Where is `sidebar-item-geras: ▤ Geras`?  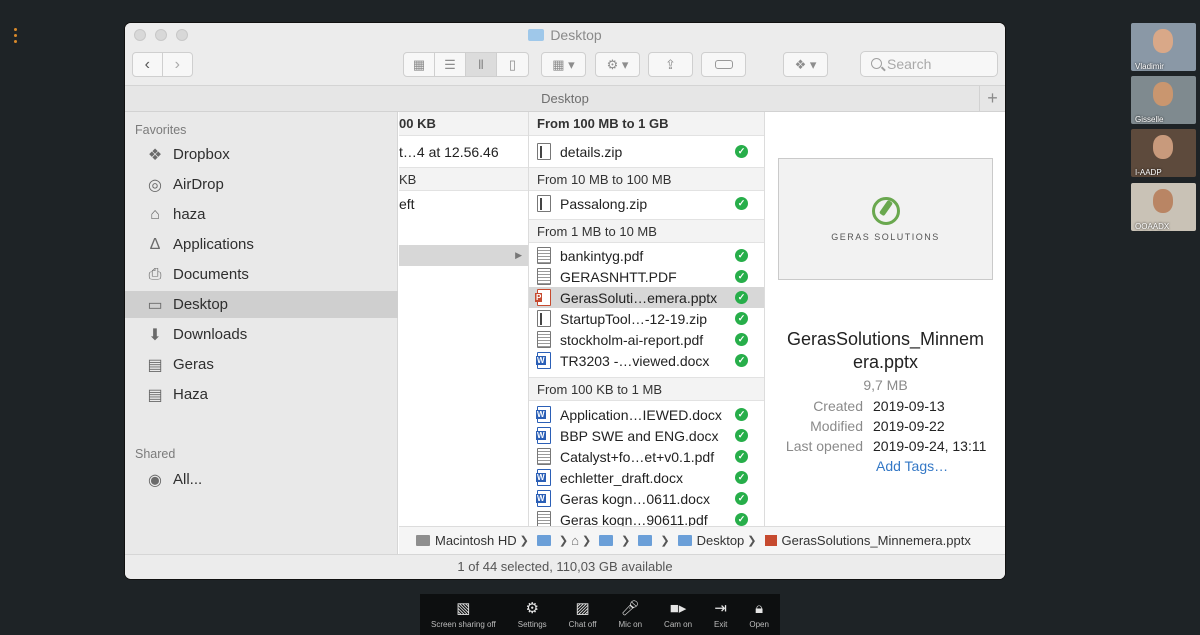 sidebar-item-geras: ▤ Geras is located at coordinates (261, 364).